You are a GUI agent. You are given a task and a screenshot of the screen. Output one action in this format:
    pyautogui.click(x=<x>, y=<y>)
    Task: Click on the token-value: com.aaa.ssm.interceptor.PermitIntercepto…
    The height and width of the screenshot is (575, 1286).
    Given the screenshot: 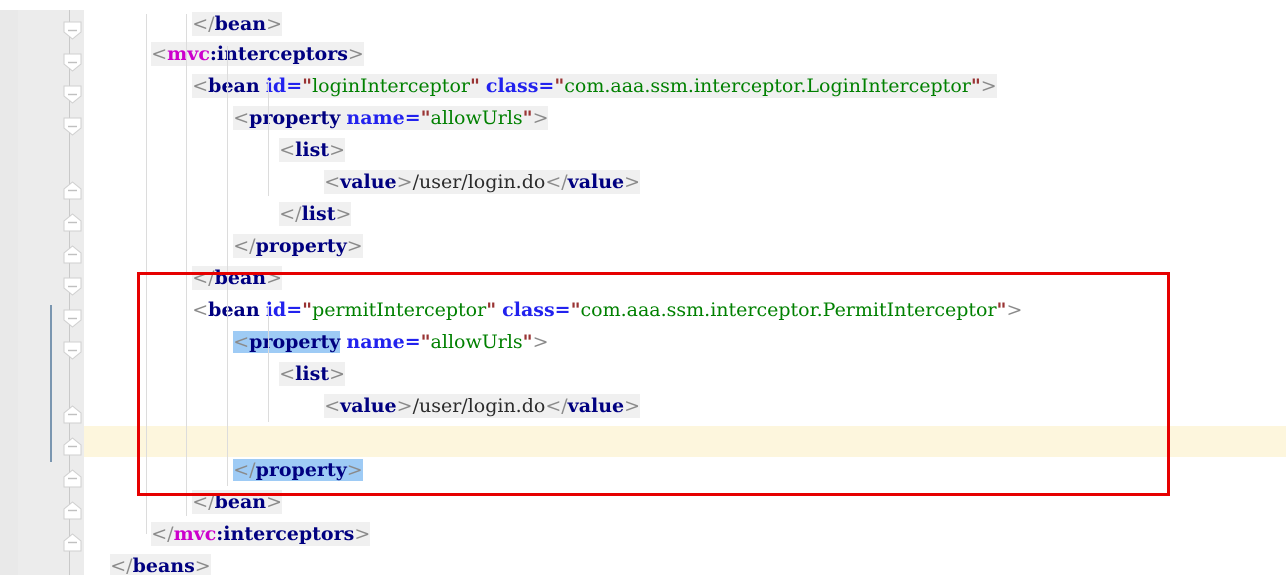 What is the action you would take?
    pyautogui.click(x=788, y=310)
    